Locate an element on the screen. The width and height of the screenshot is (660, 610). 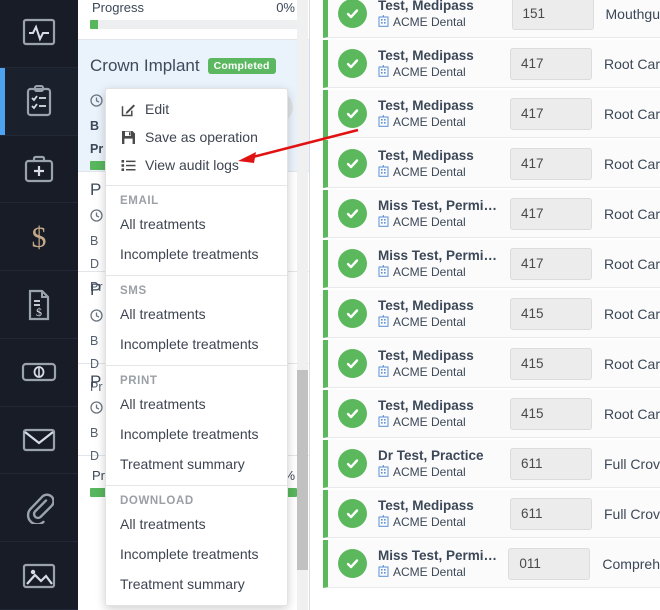
menu-item-download-incomplete-treatments: Incomplete treatments is located at coordinates (196, 554).